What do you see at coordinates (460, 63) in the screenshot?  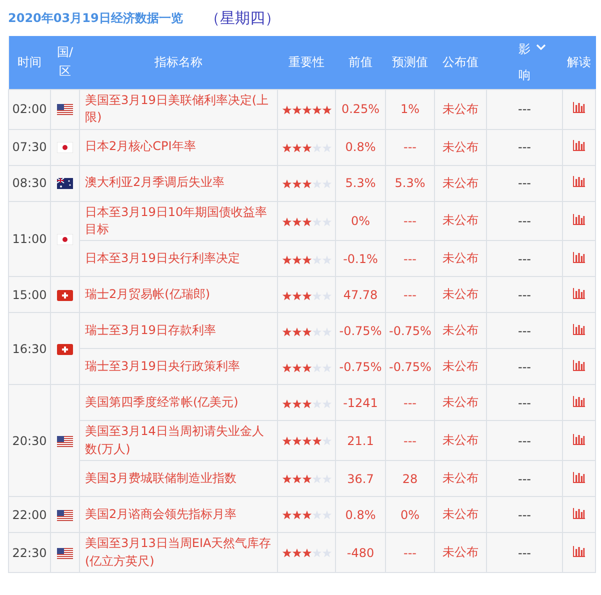 I see `column-header: 公布值` at bounding box center [460, 63].